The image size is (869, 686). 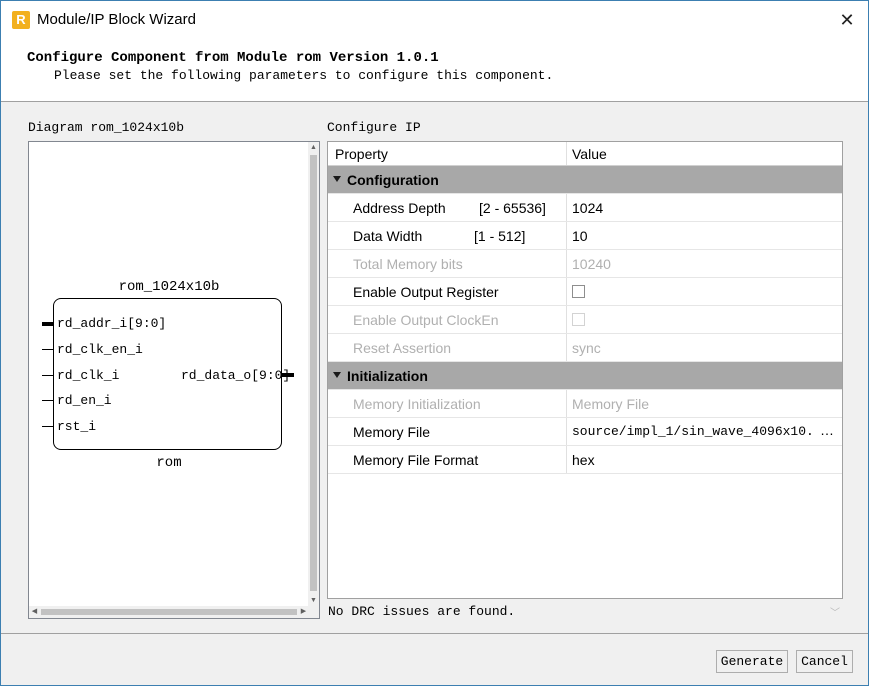 What do you see at coordinates (693, 431) in the screenshot?
I see `memory-file-value: source/impl_1/sin_wave_4096x10.` at bounding box center [693, 431].